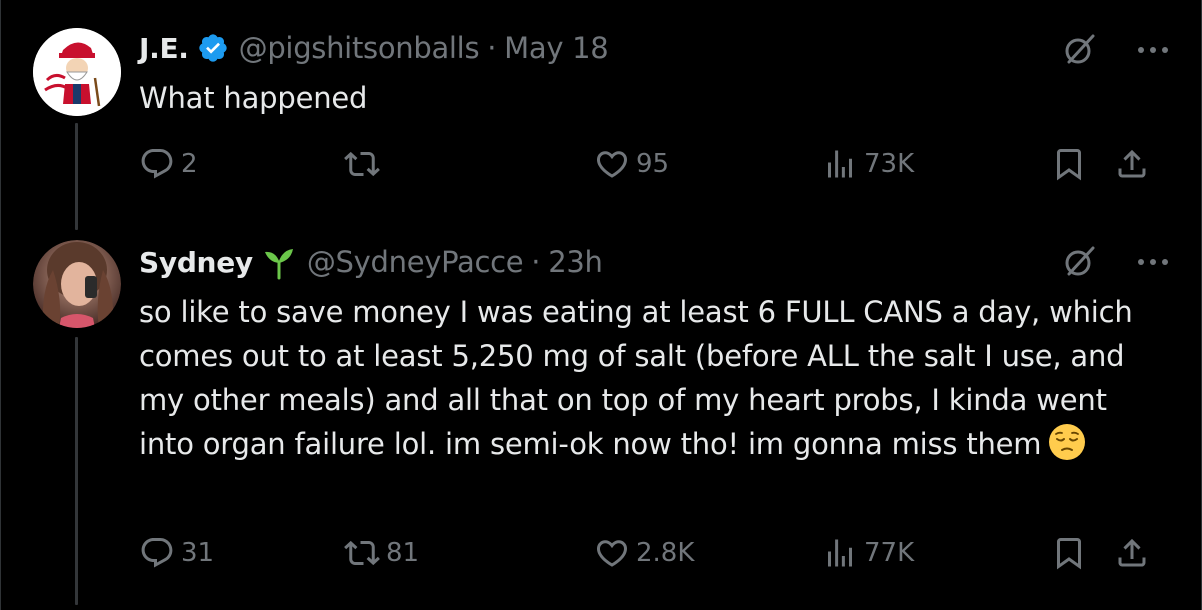 Image resolution: width=1202 pixels, height=610 pixels. Describe the element at coordinates (665, 553) in the screenshot. I see `like-count: 2.8K` at that location.